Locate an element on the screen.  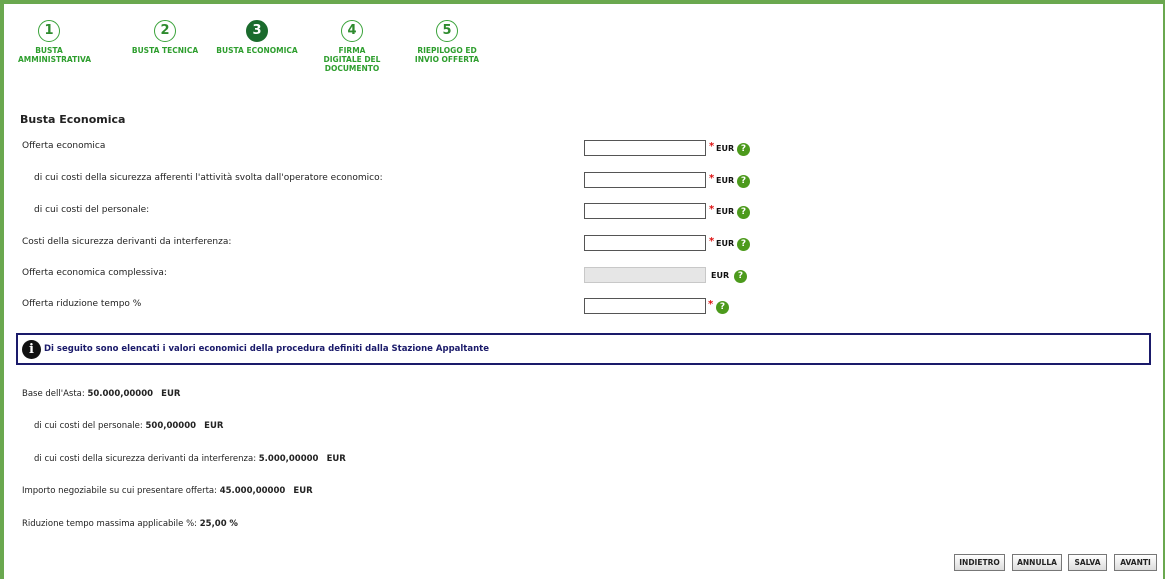
cancel-button: ANNULLA is located at coordinates (1037, 562).